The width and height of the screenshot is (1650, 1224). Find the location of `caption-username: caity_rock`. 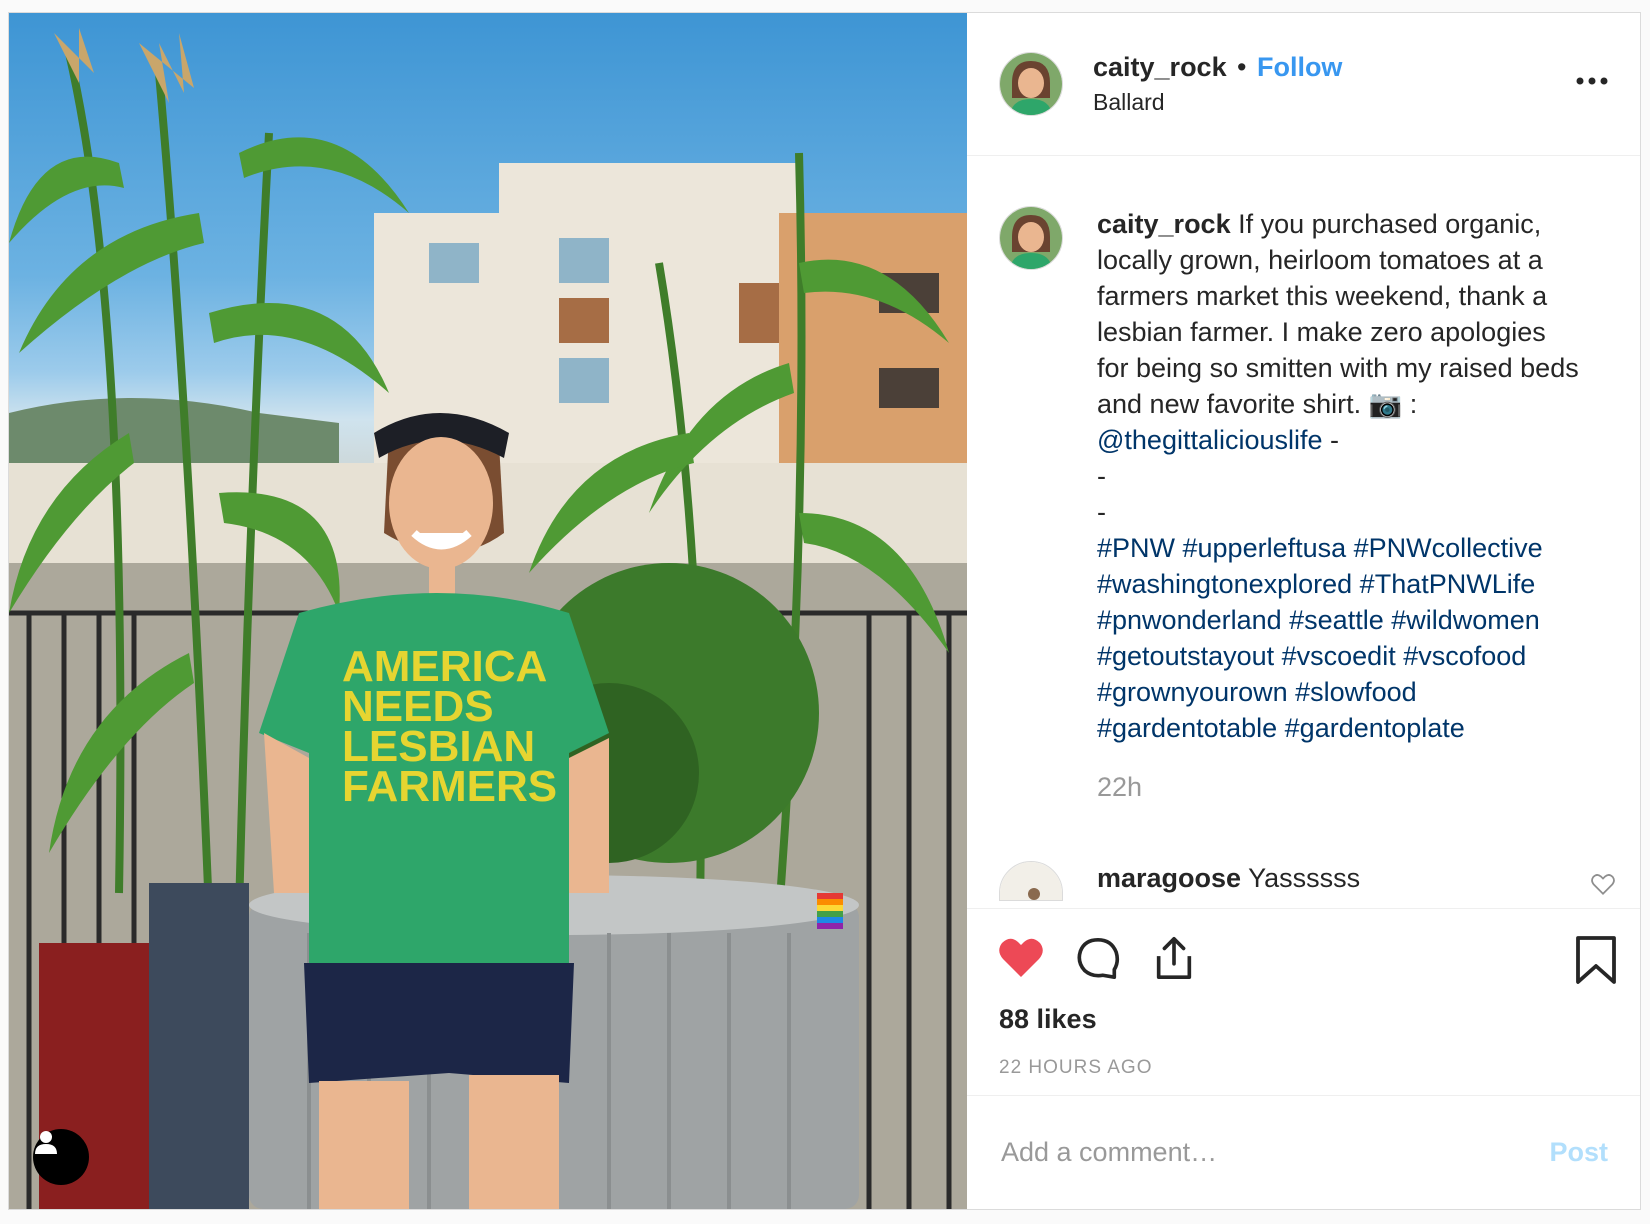

caption-username: caity_rock is located at coordinates (1164, 224).